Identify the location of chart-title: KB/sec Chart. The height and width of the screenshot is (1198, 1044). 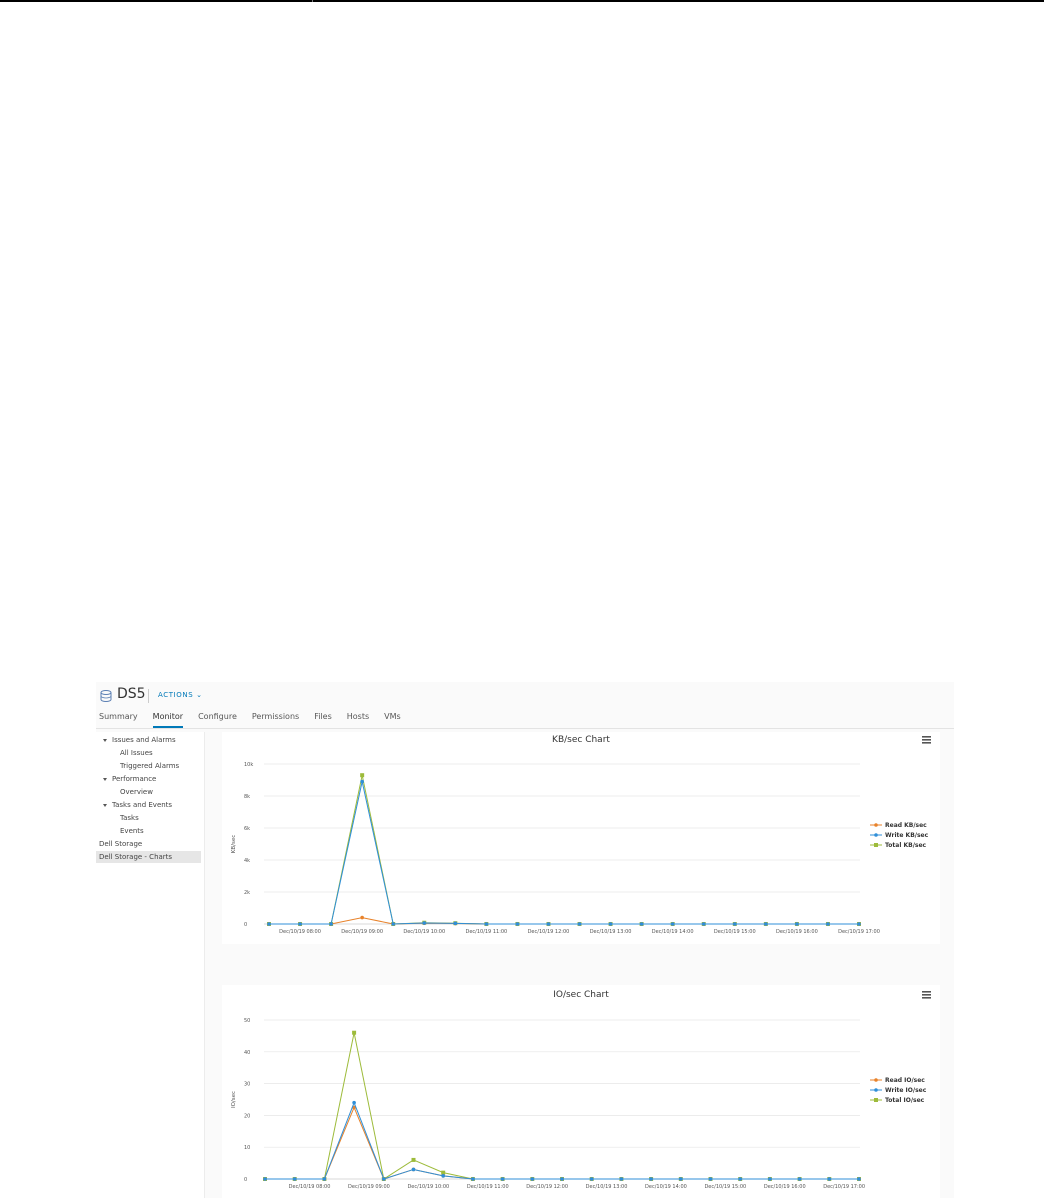
(581, 740).